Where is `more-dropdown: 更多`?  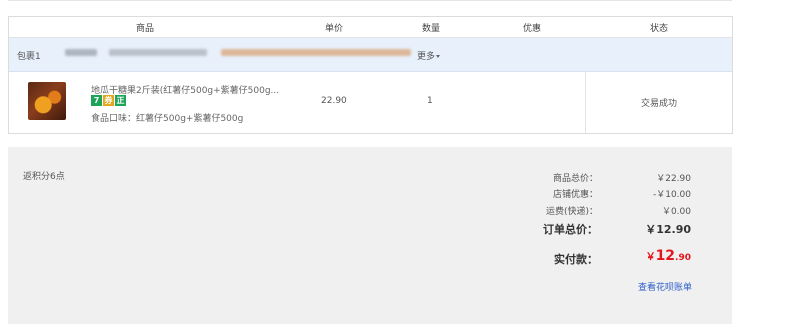
more-dropdown: 更多 is located at coordinates (429, 55).